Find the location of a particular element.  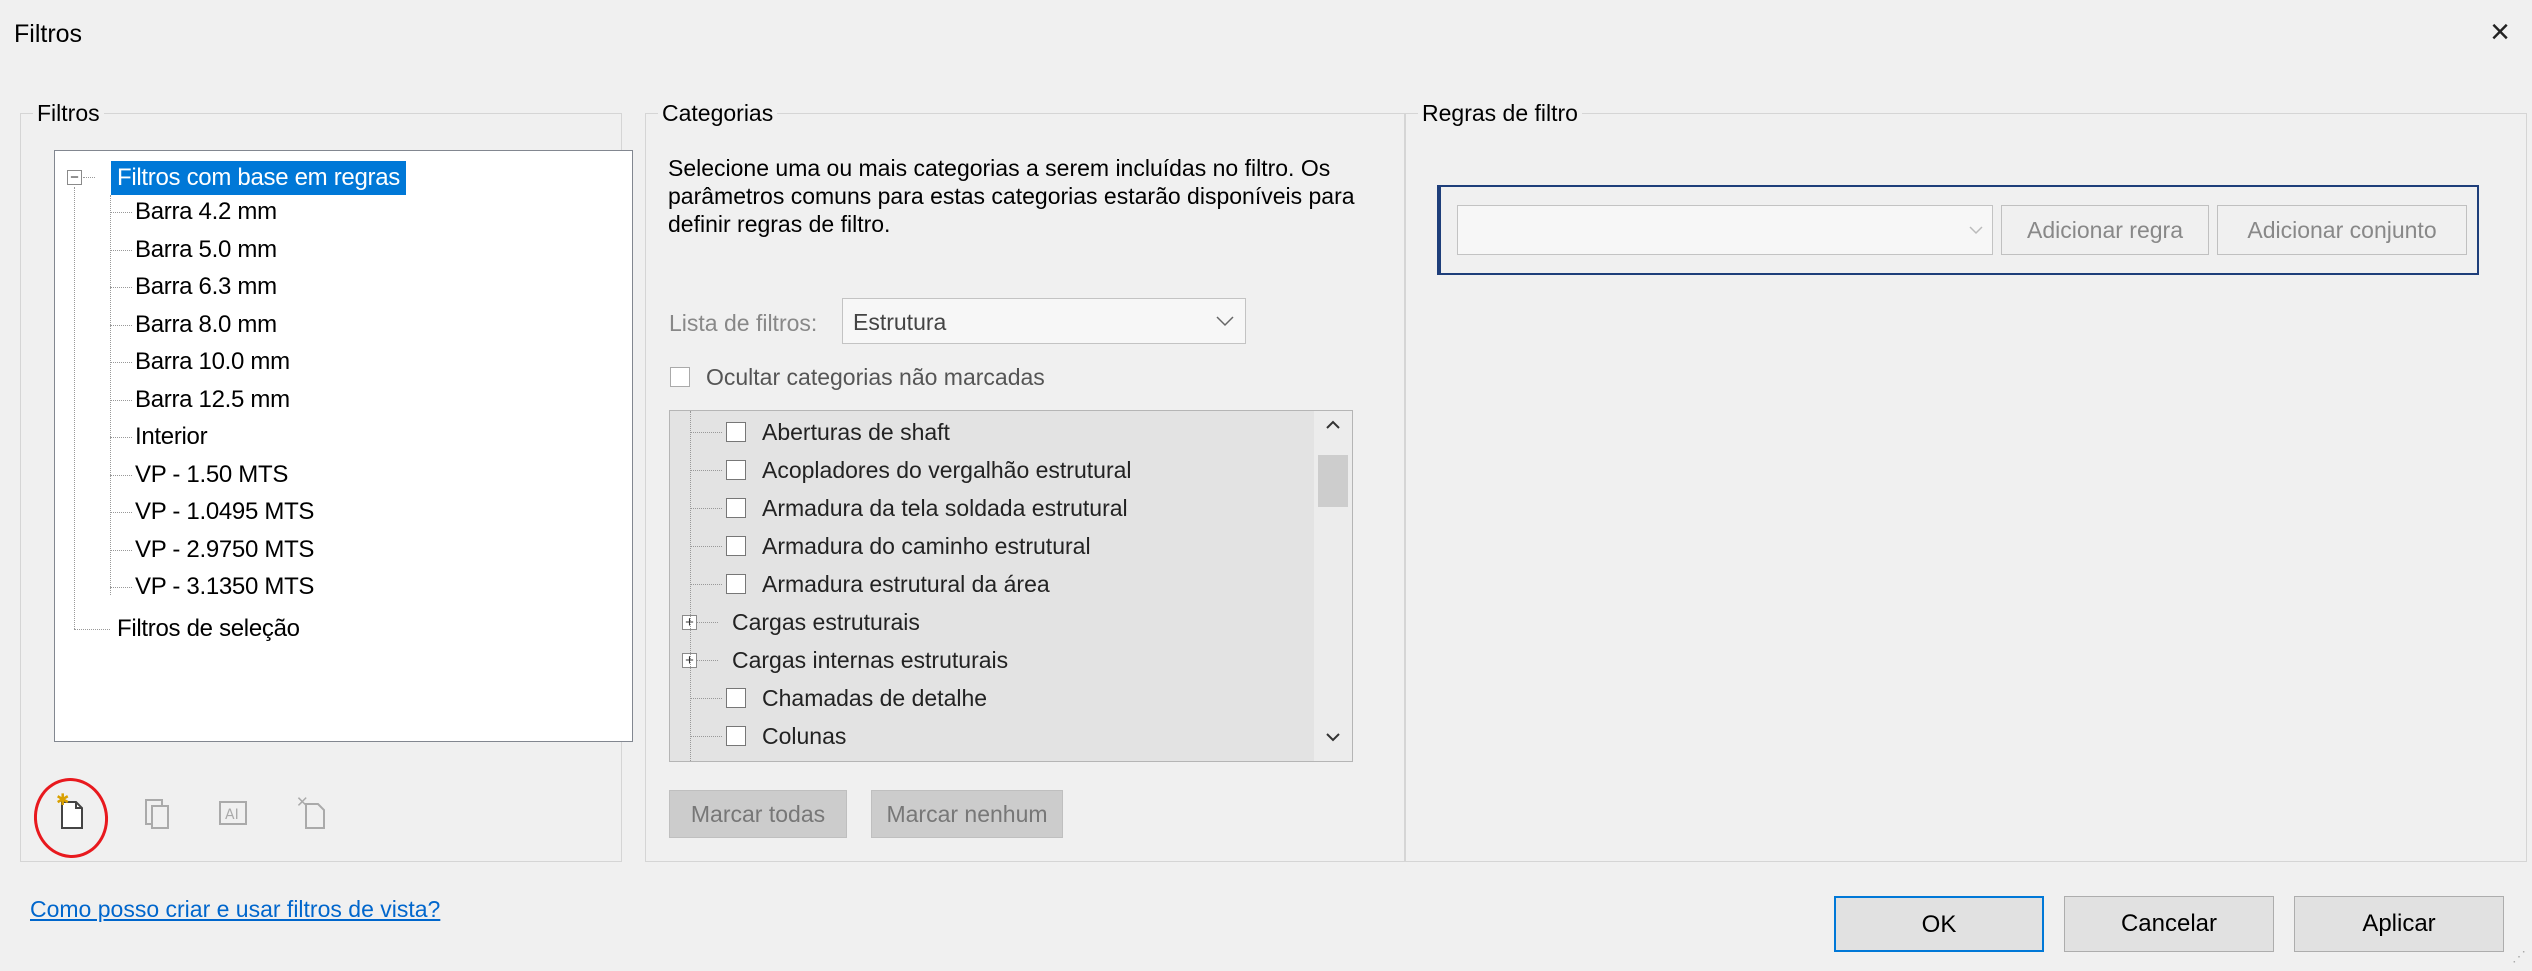

ok-button: OK is located at coordinates (1939, 924).